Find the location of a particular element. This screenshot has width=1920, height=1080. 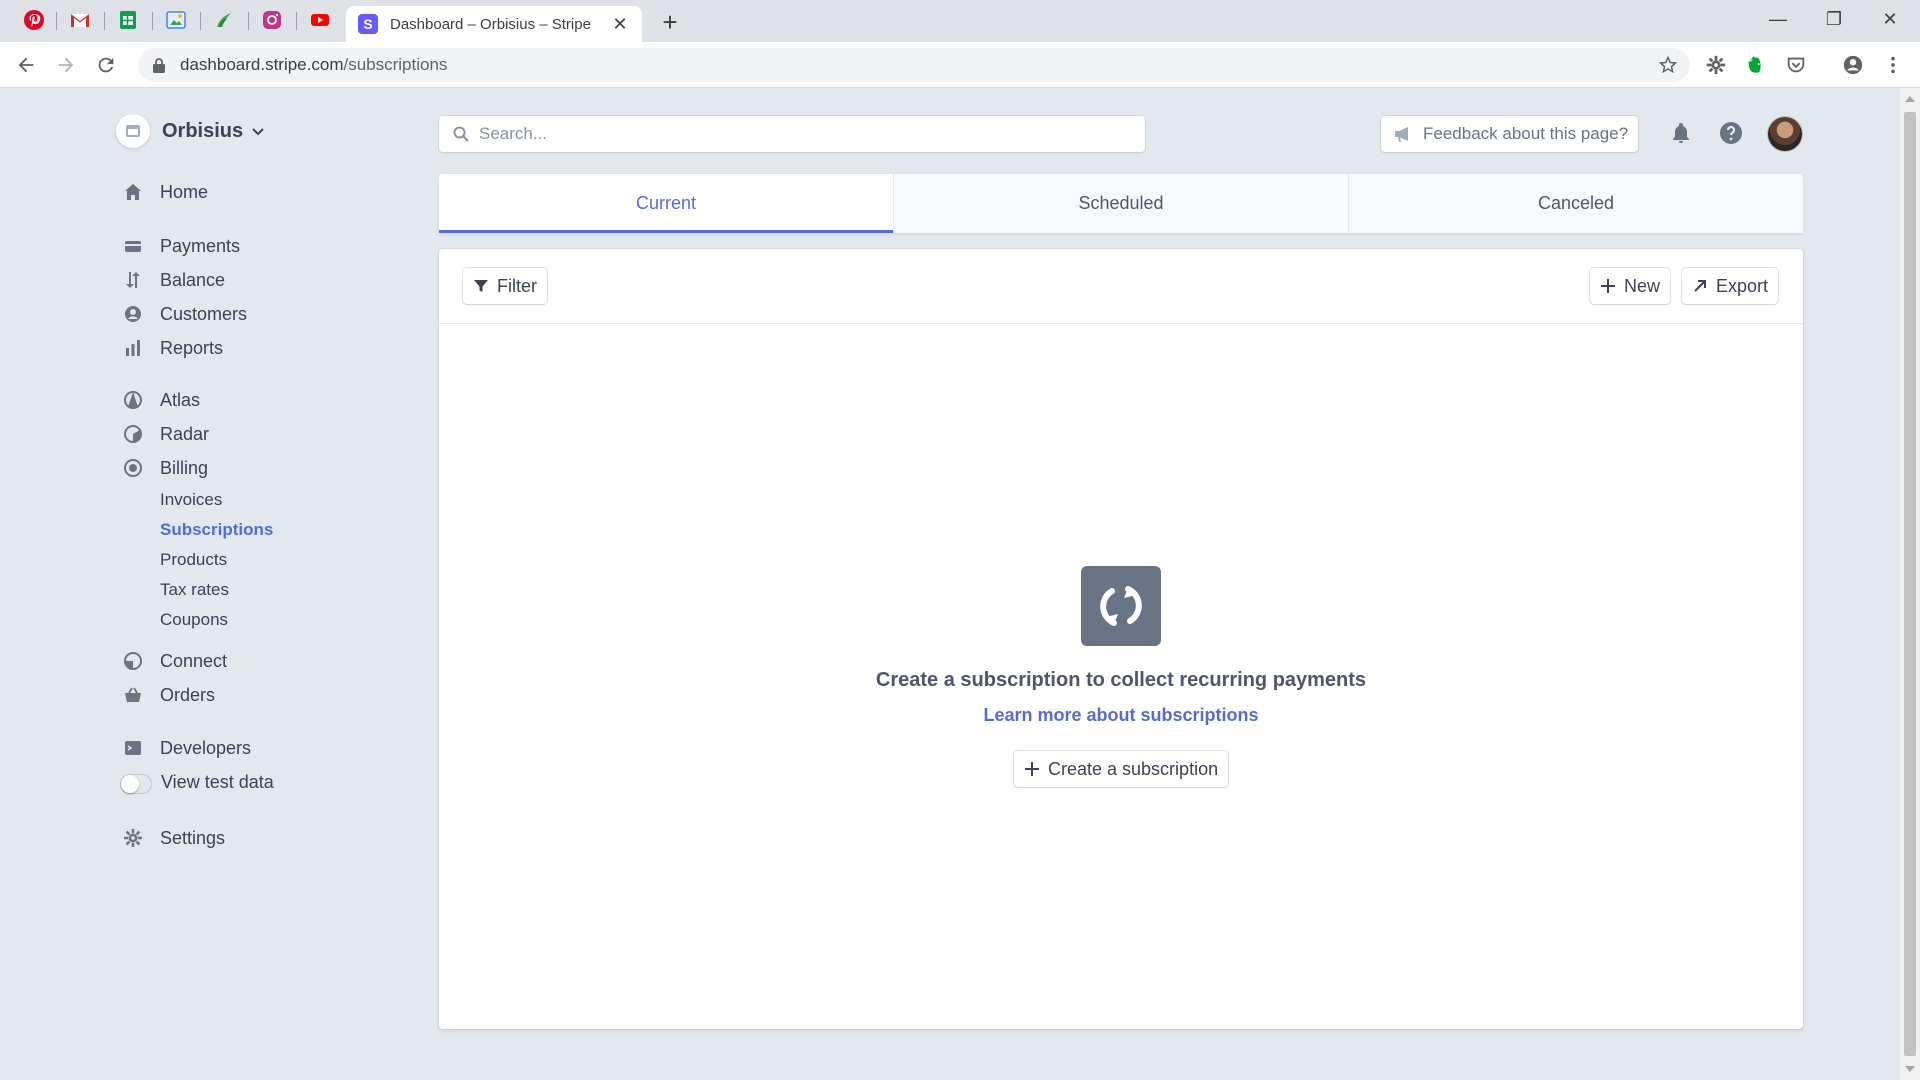

help-icon is located at coordinates (1731, 133).